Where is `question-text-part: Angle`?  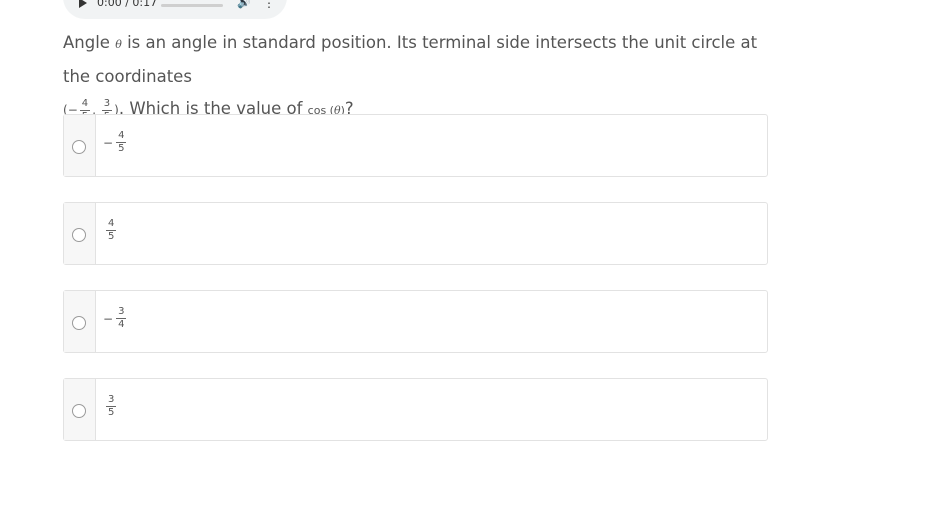
question-text-part: Angle is located at coordinates (89, 42).